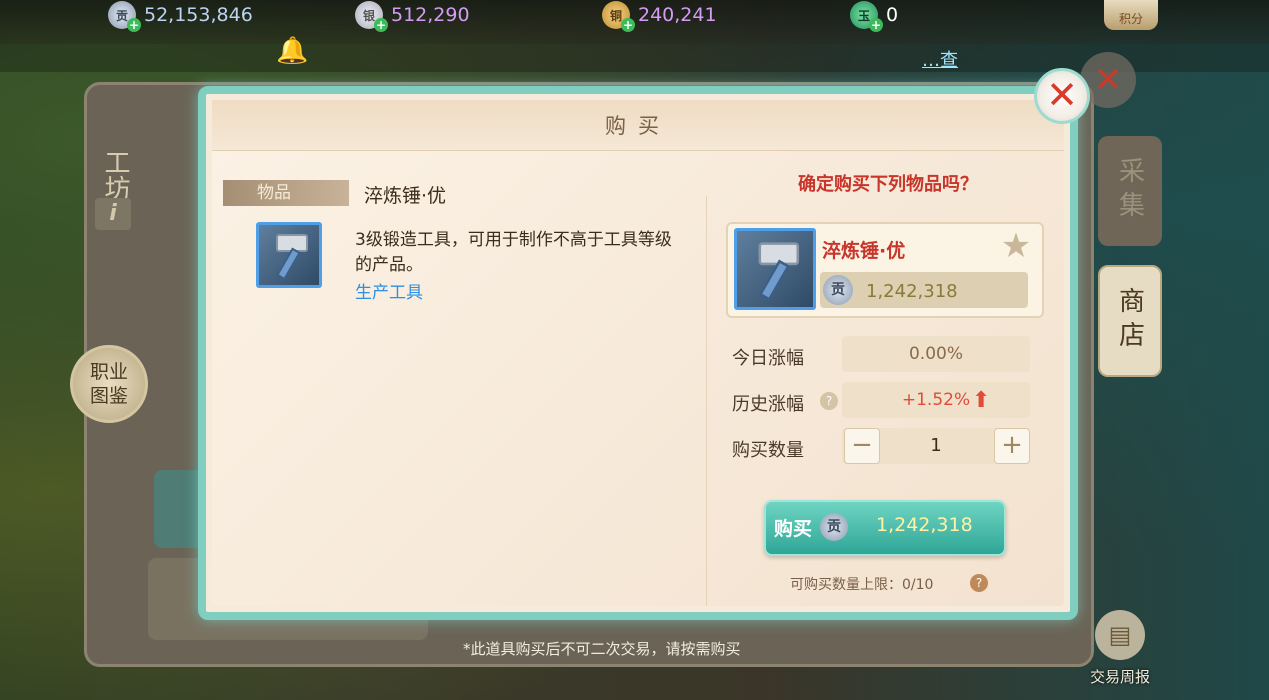  I want to click on weekly-report-label: 交易周报, so click(1119, 677).